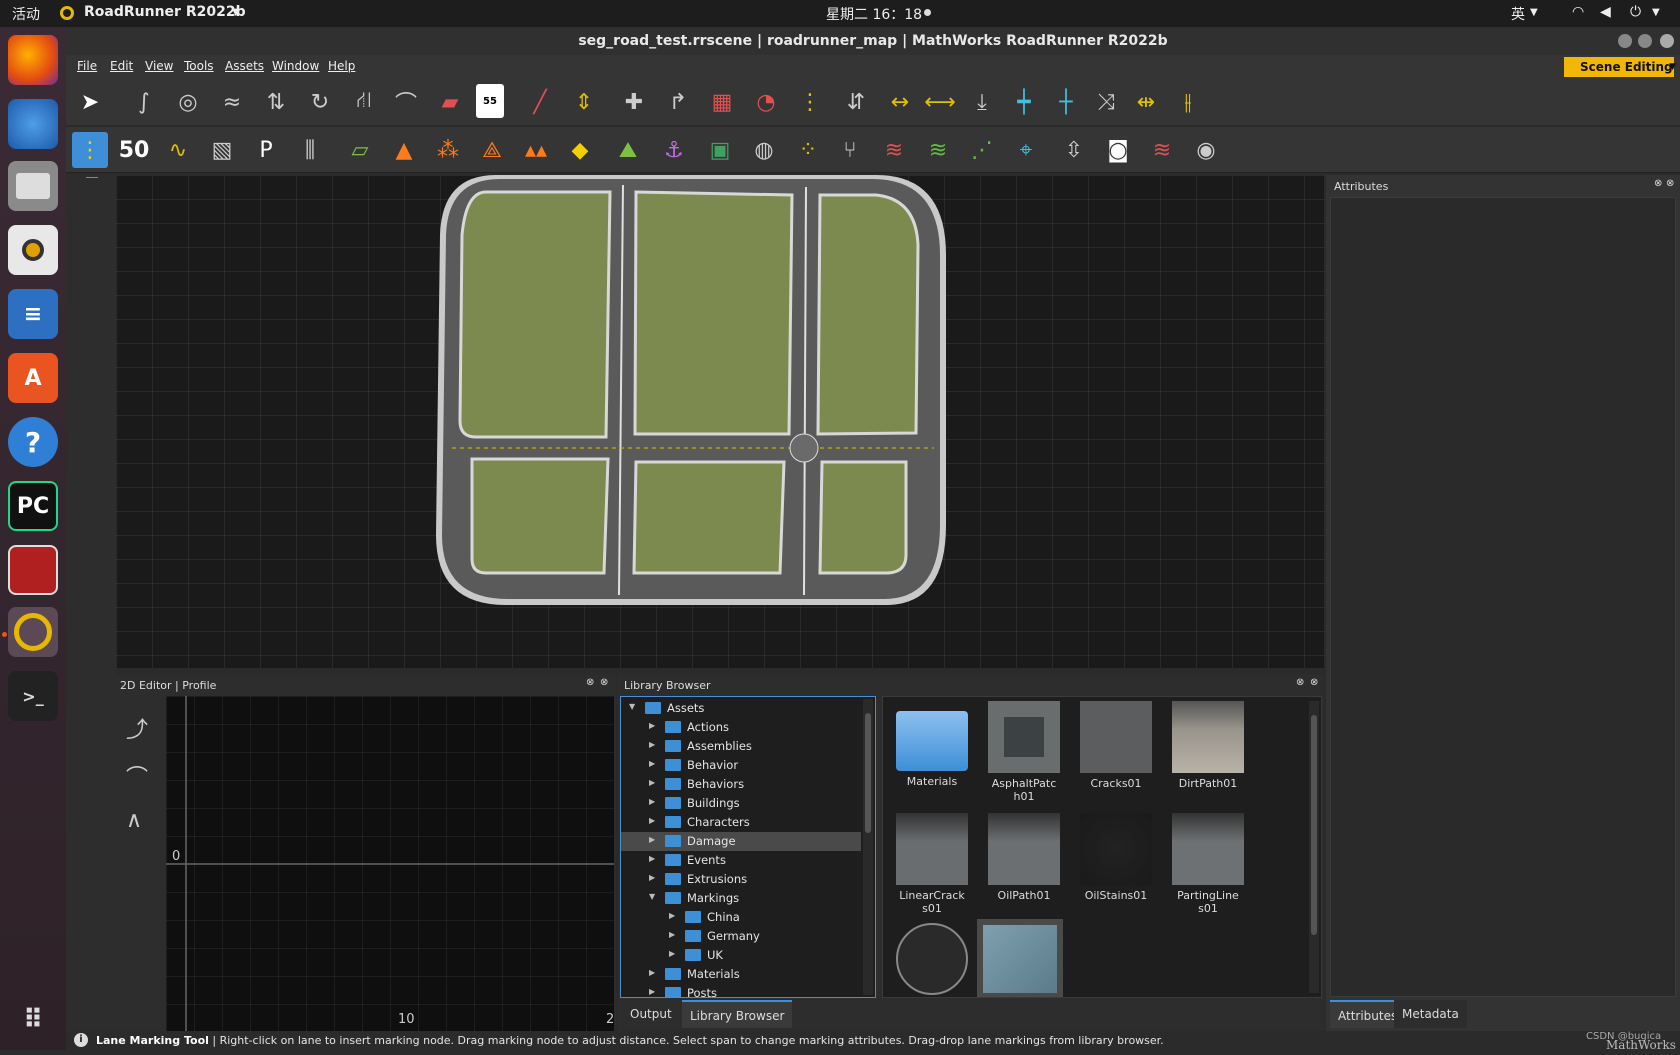  I want to click on maximize-icon, so click(1645, 41).